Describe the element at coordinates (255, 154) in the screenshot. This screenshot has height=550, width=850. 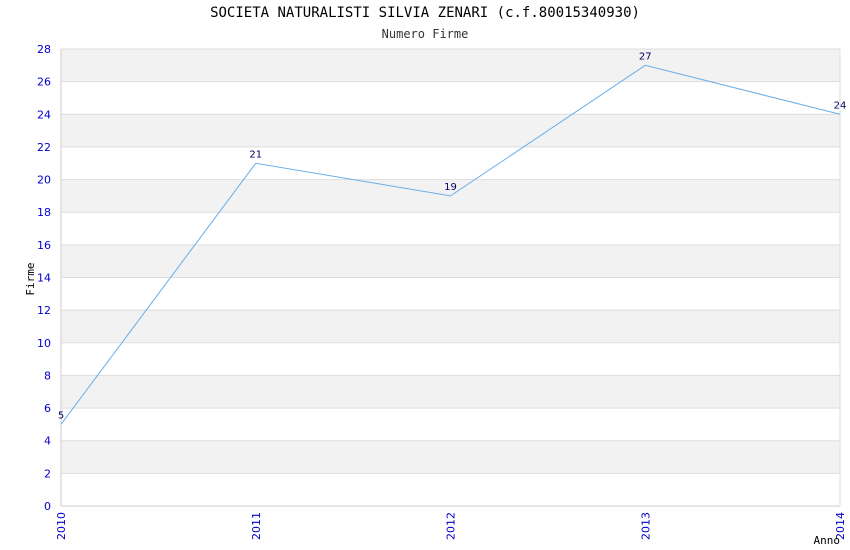
I see `data-label: 21` at that location.